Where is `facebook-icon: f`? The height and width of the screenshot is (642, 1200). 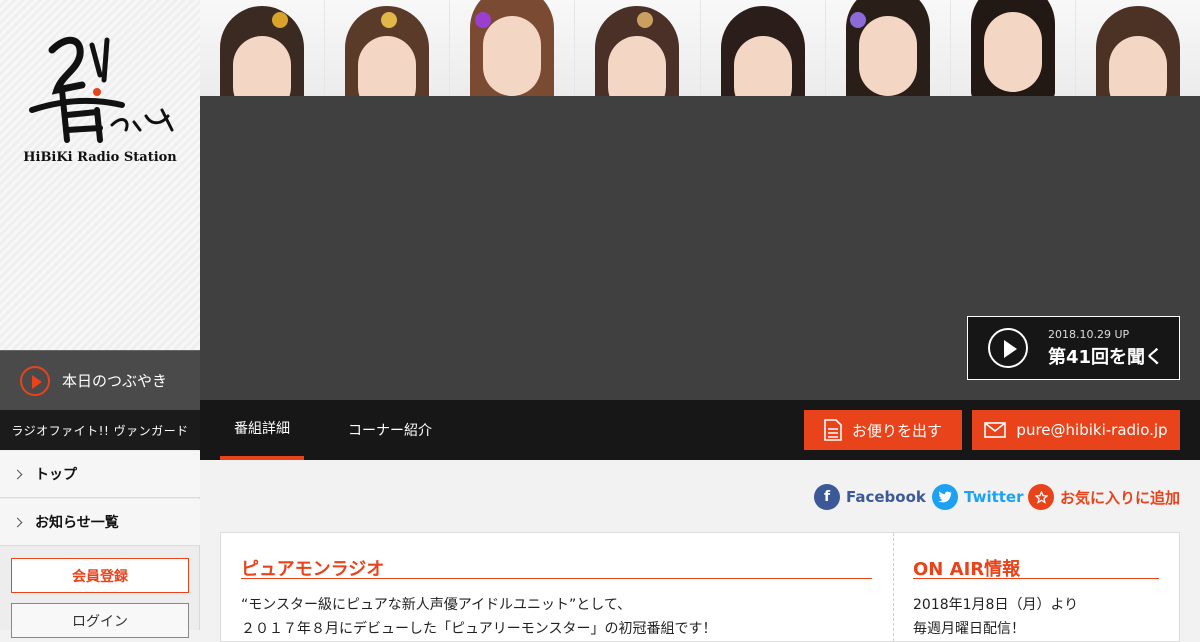
facebook-icon: f is located at coordinates (827, 497).